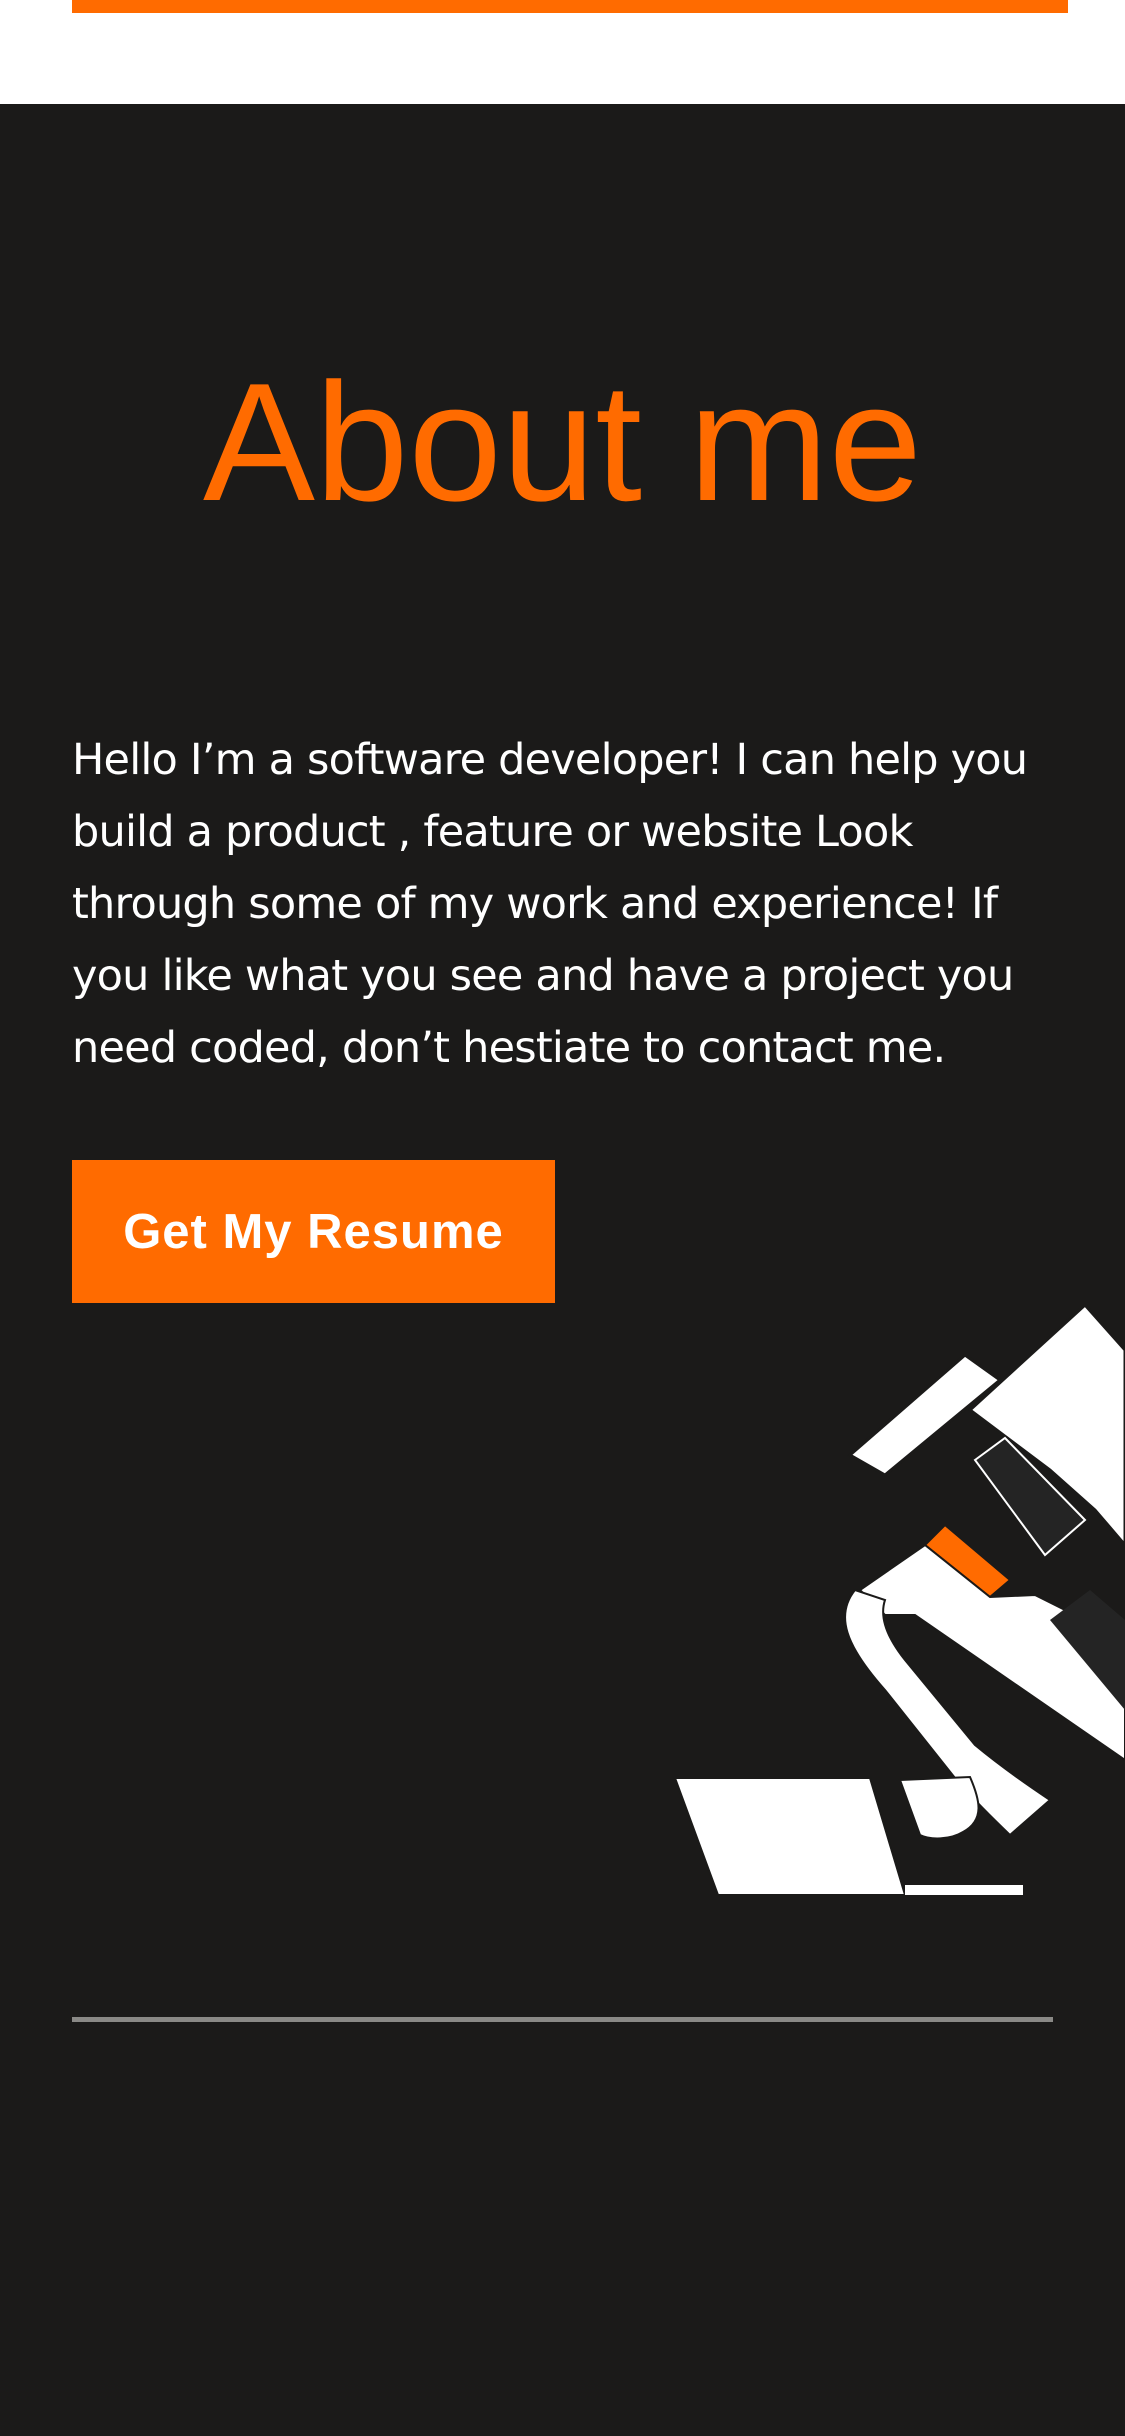 The width and height of the screenshot is (1125, 2436). I want to click on about-title: About me, so click(562, 442).